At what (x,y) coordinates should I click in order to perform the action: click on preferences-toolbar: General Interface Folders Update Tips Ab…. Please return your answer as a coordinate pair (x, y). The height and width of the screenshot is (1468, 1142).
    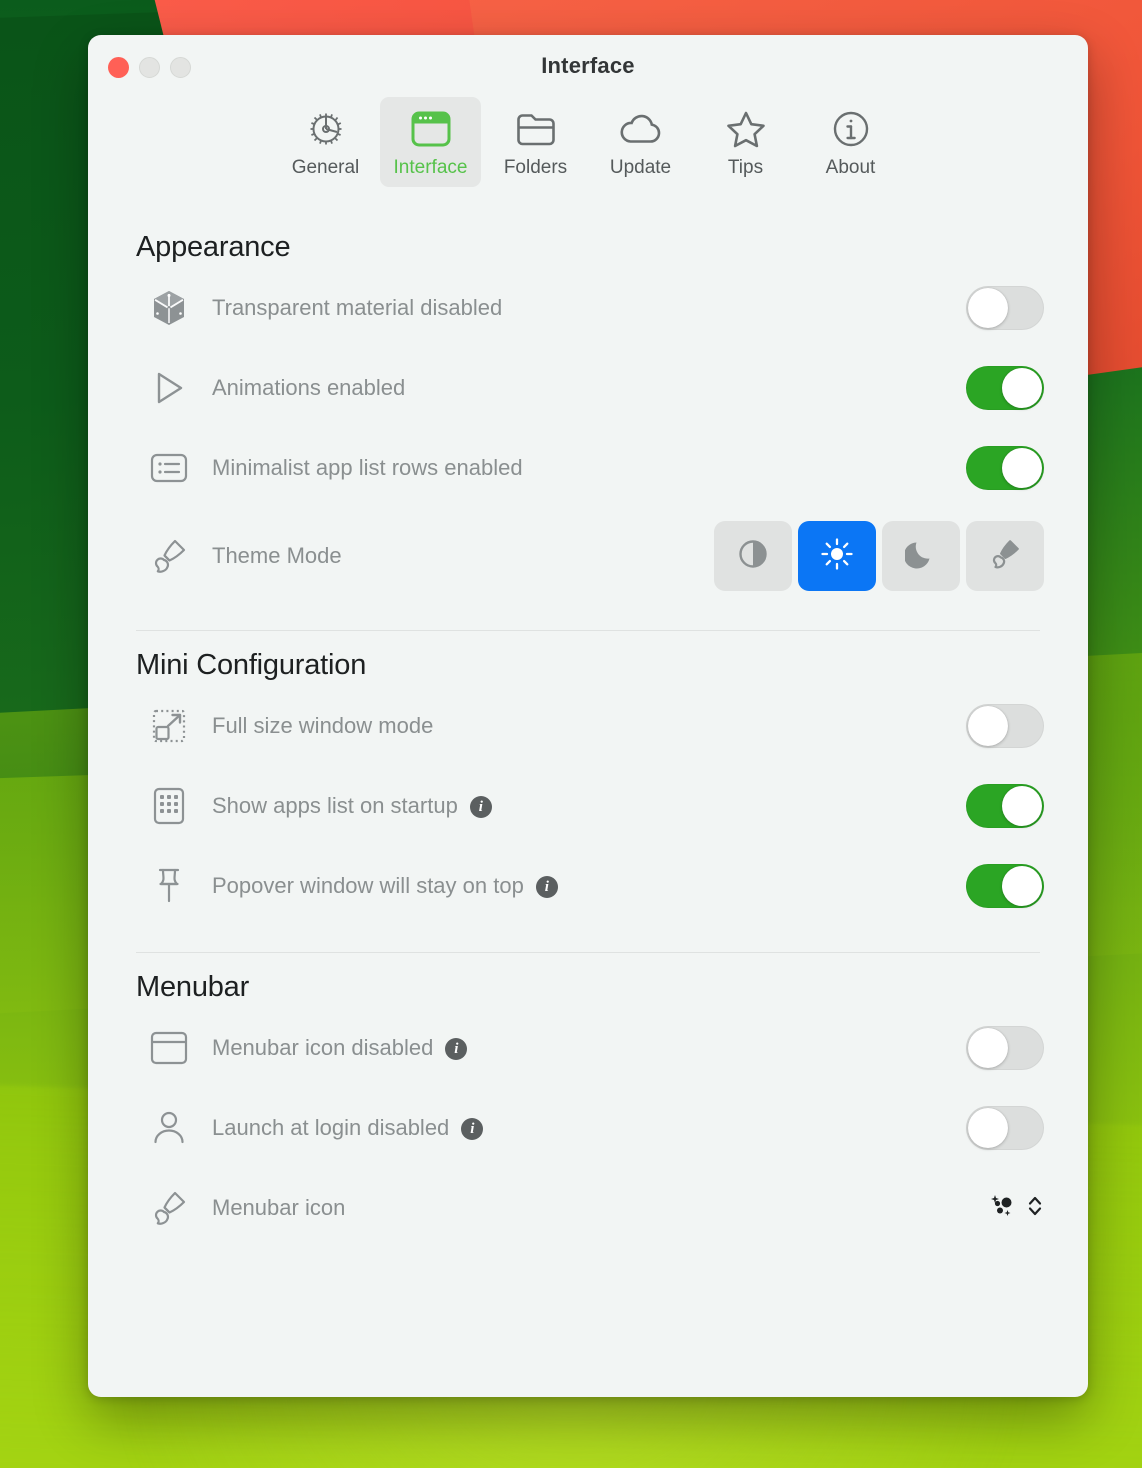
    Looking at the image, I should click on (588, 149).